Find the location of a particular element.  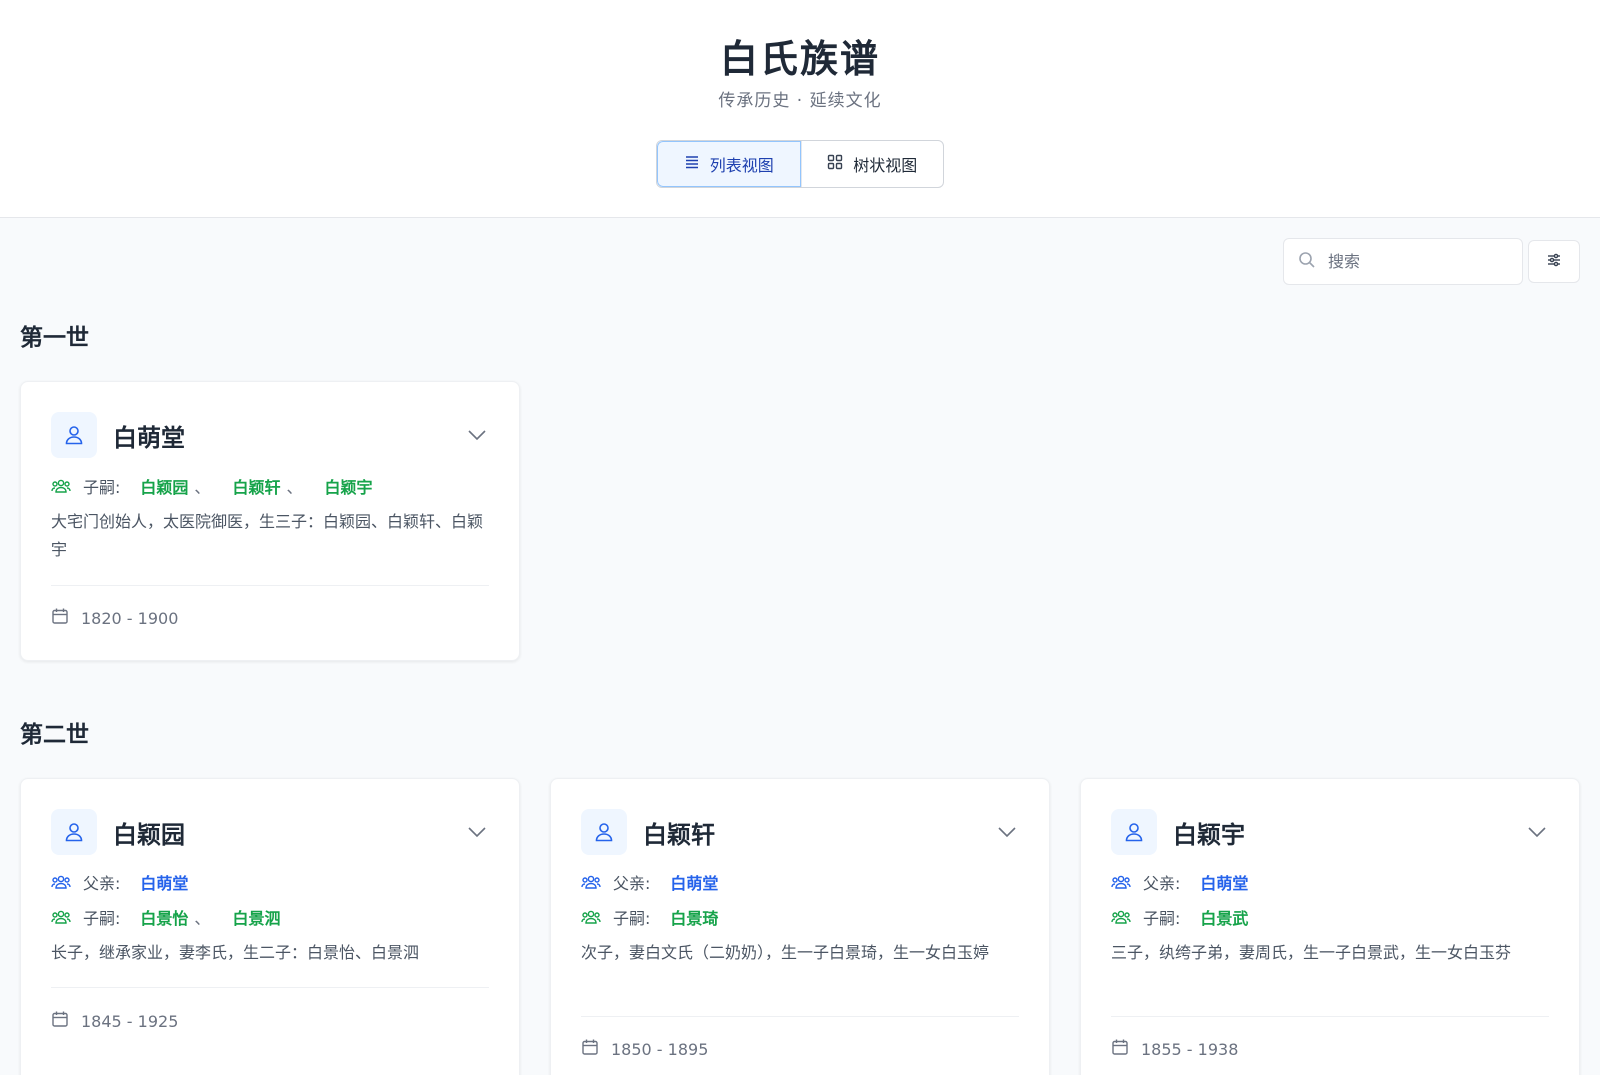

lifespan-years: 1855 - 1938 is located at coordinates (1190, 1049).